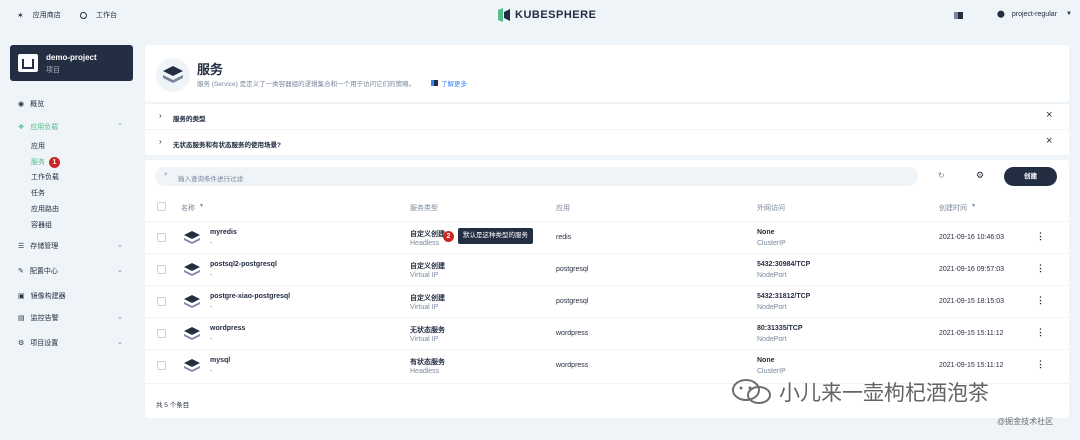 Image resolution: width=1080 pixels, height=440 pixels. What do you see at coordinates (1001, 14) in the screenshot?
I see `user-icon: ⬤` at bounding box center [1001, 14].